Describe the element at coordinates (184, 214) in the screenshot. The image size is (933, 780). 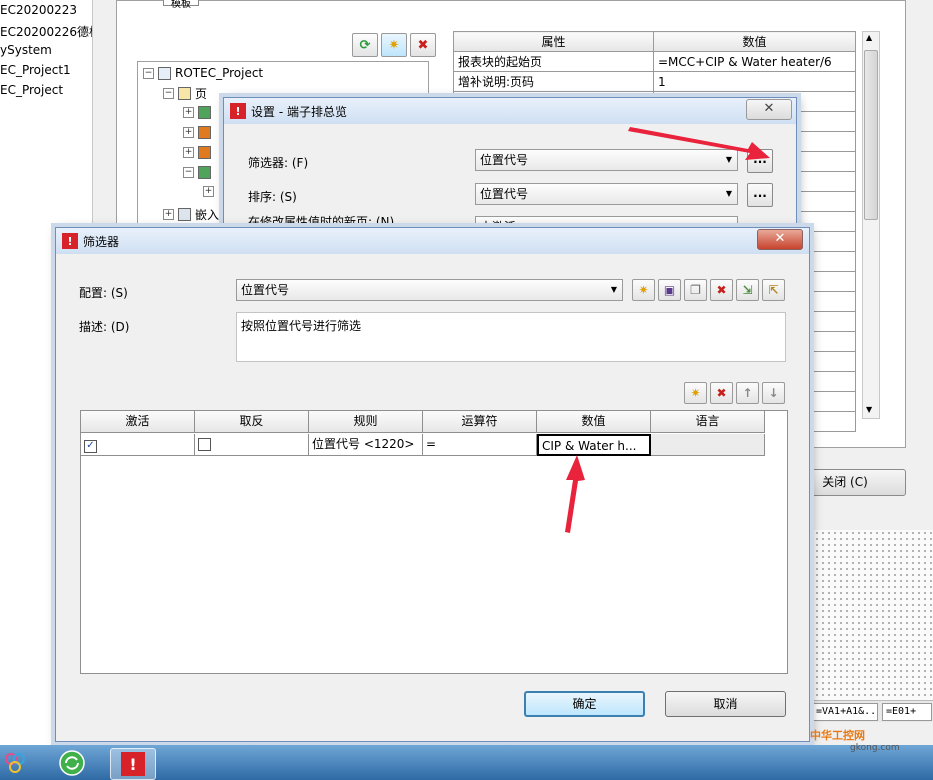
I see `embedded-icon` at that location.